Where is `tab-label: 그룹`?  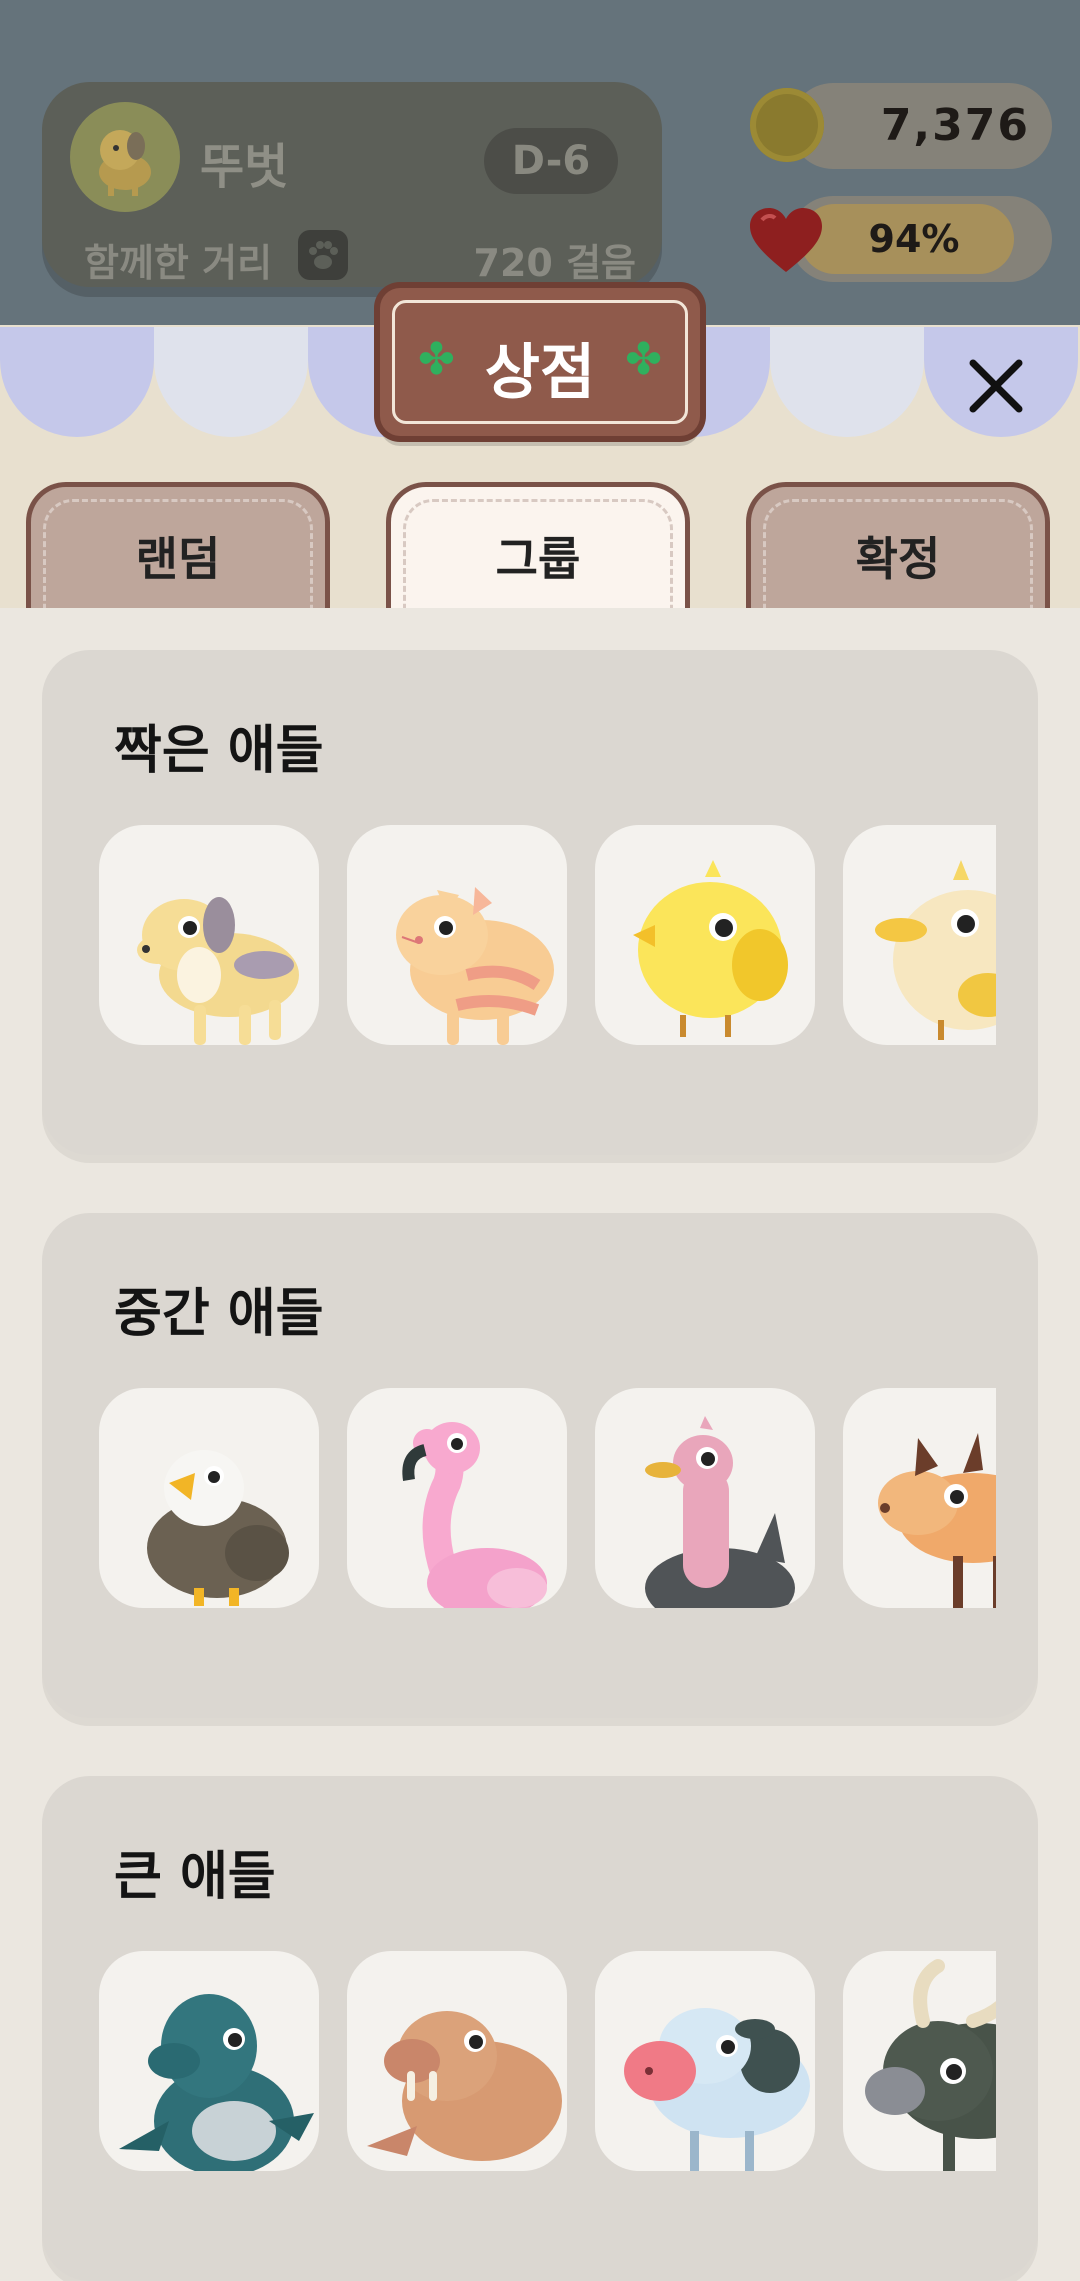
tab-label: 그룹 is located at coordinates (538, 559).